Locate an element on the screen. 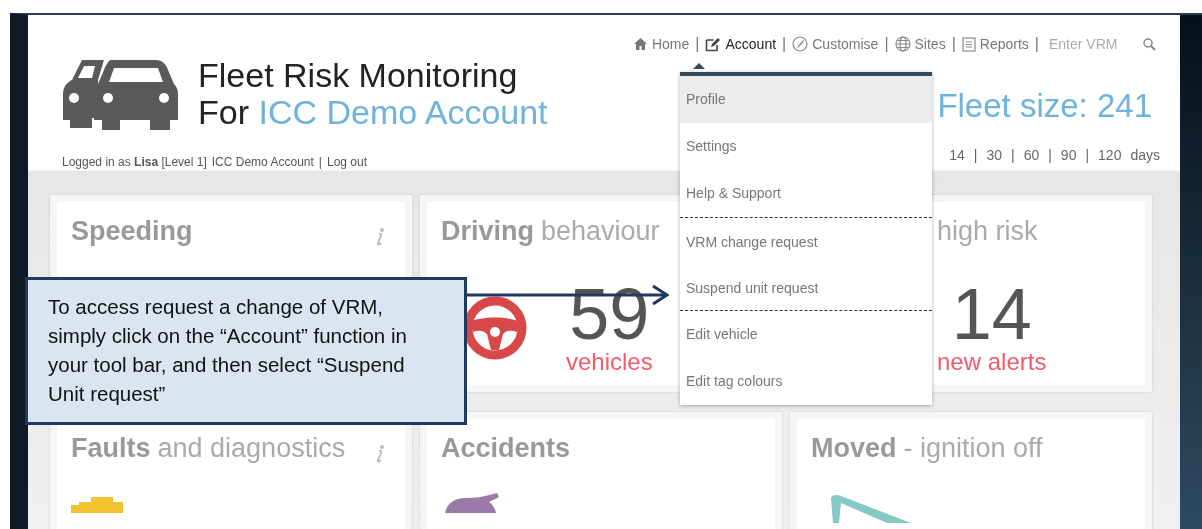 The image size is (1202, 529). nav-link: Customise is located at coordinates (835, 44).